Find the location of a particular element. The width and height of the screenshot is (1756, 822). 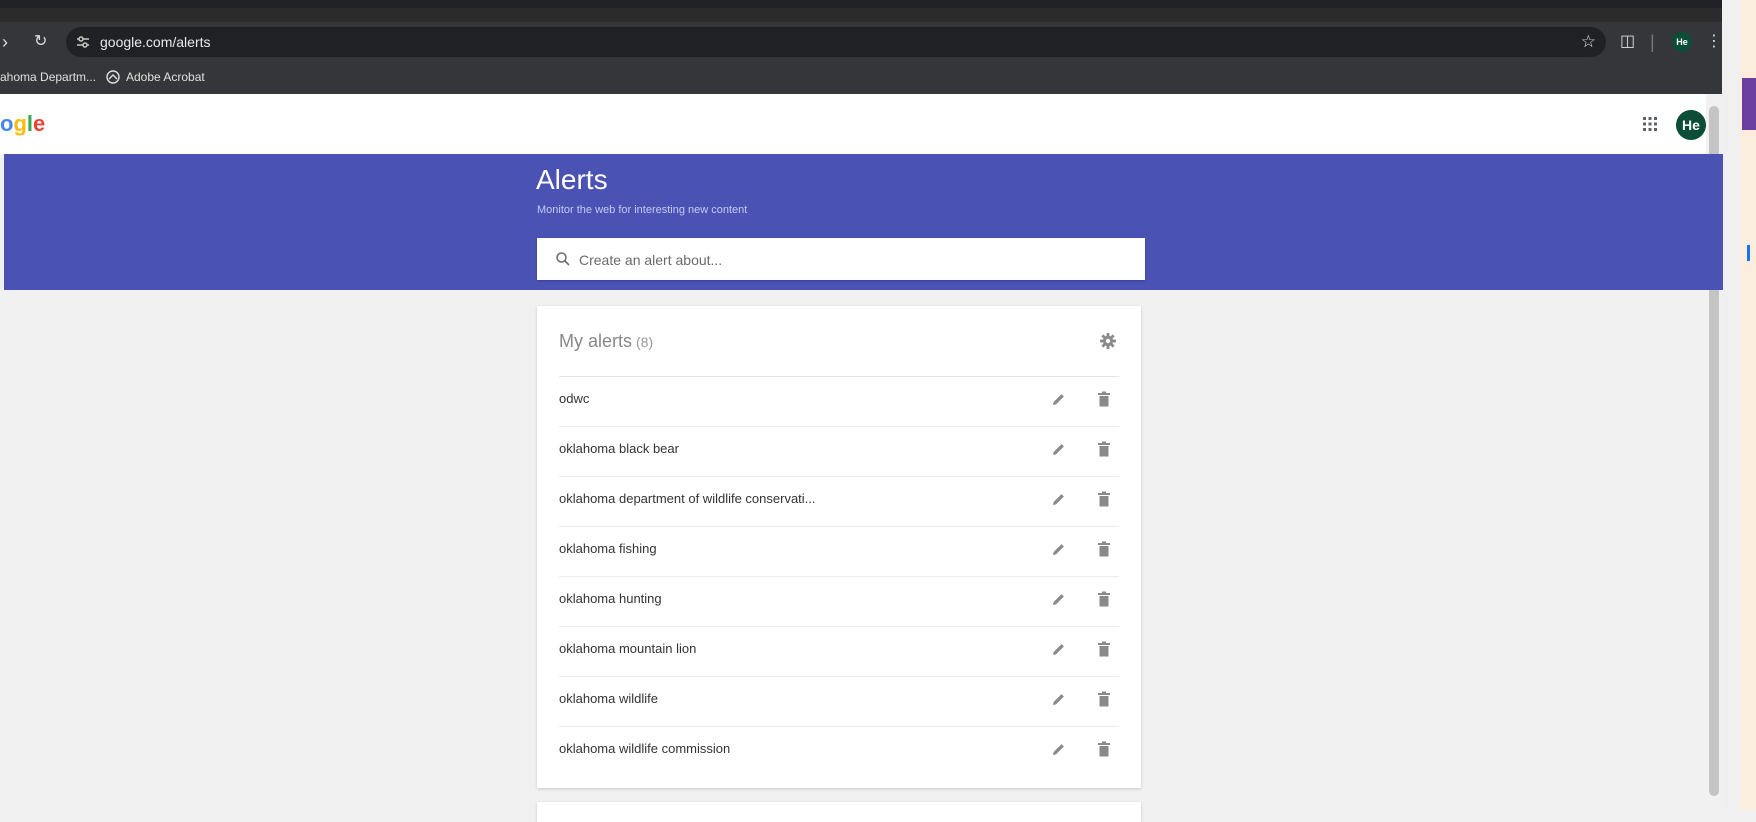

side-panel-edge is located at coordinates (1739, 405).